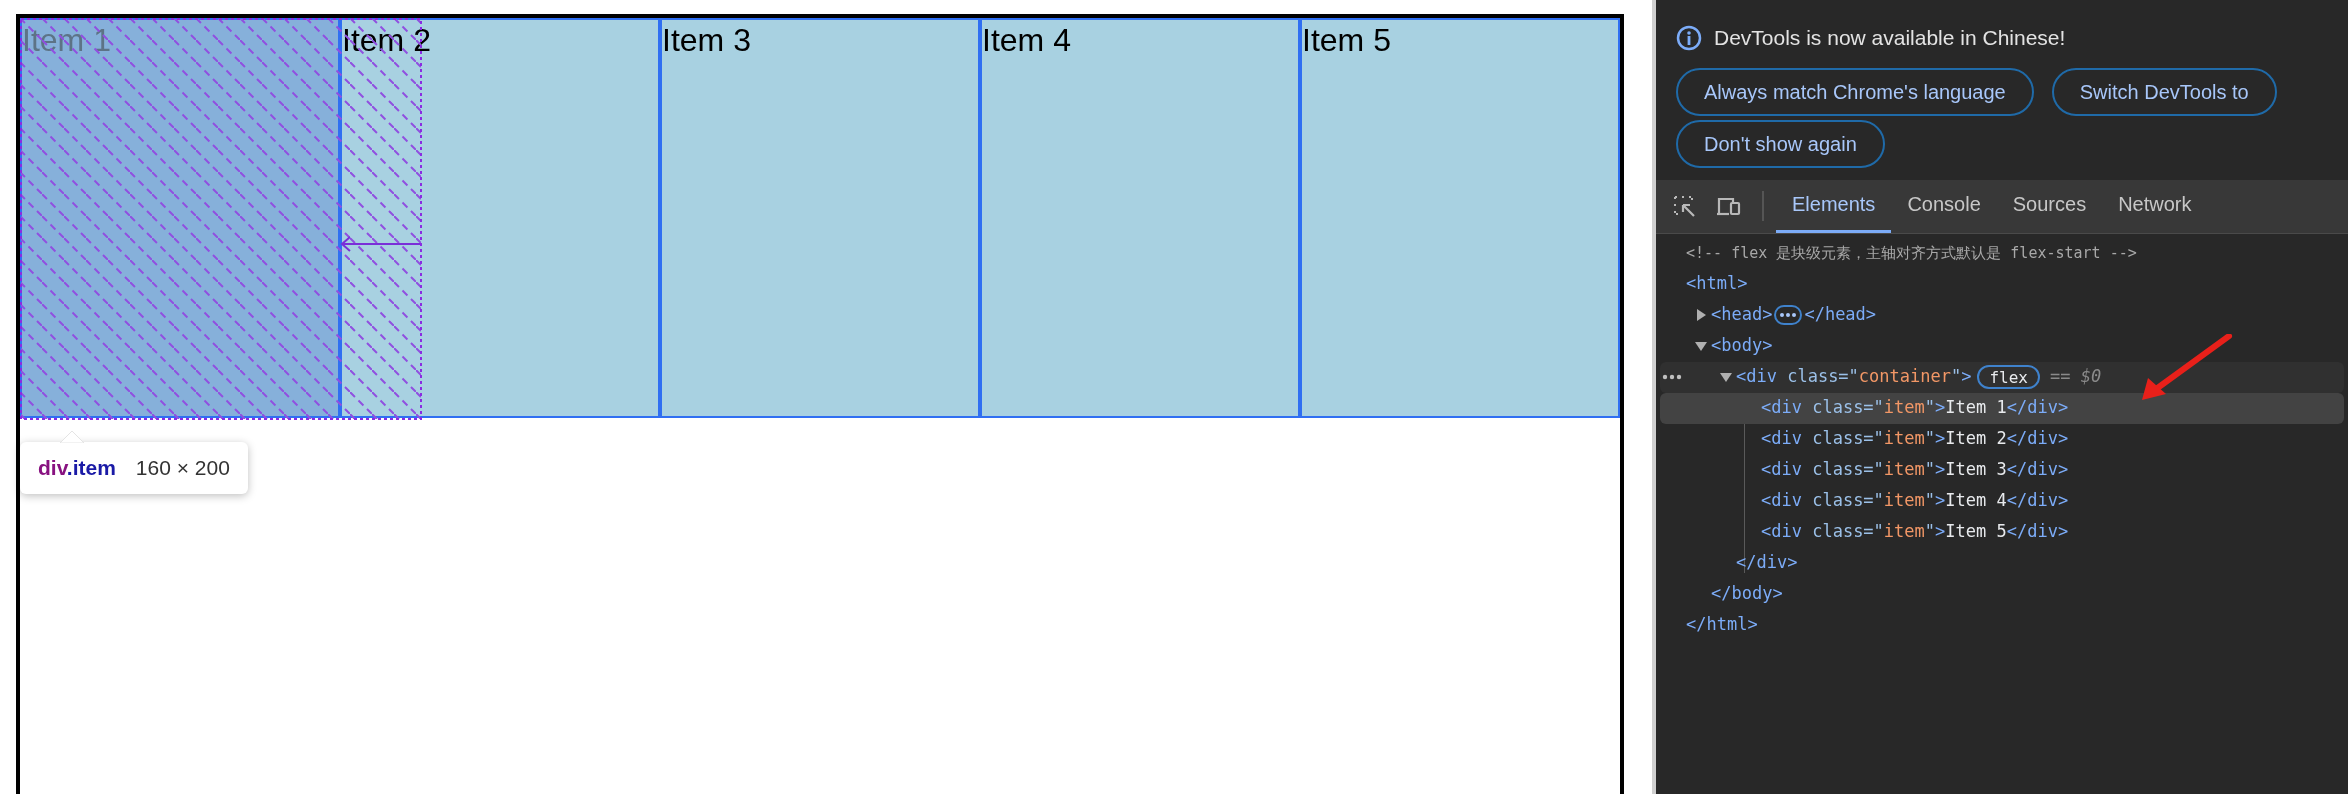 The width and height of the screenshot is (2348, 794). I want to click on dom-node-text: <div class="item">Item 3</div>, so click(1915, 470).